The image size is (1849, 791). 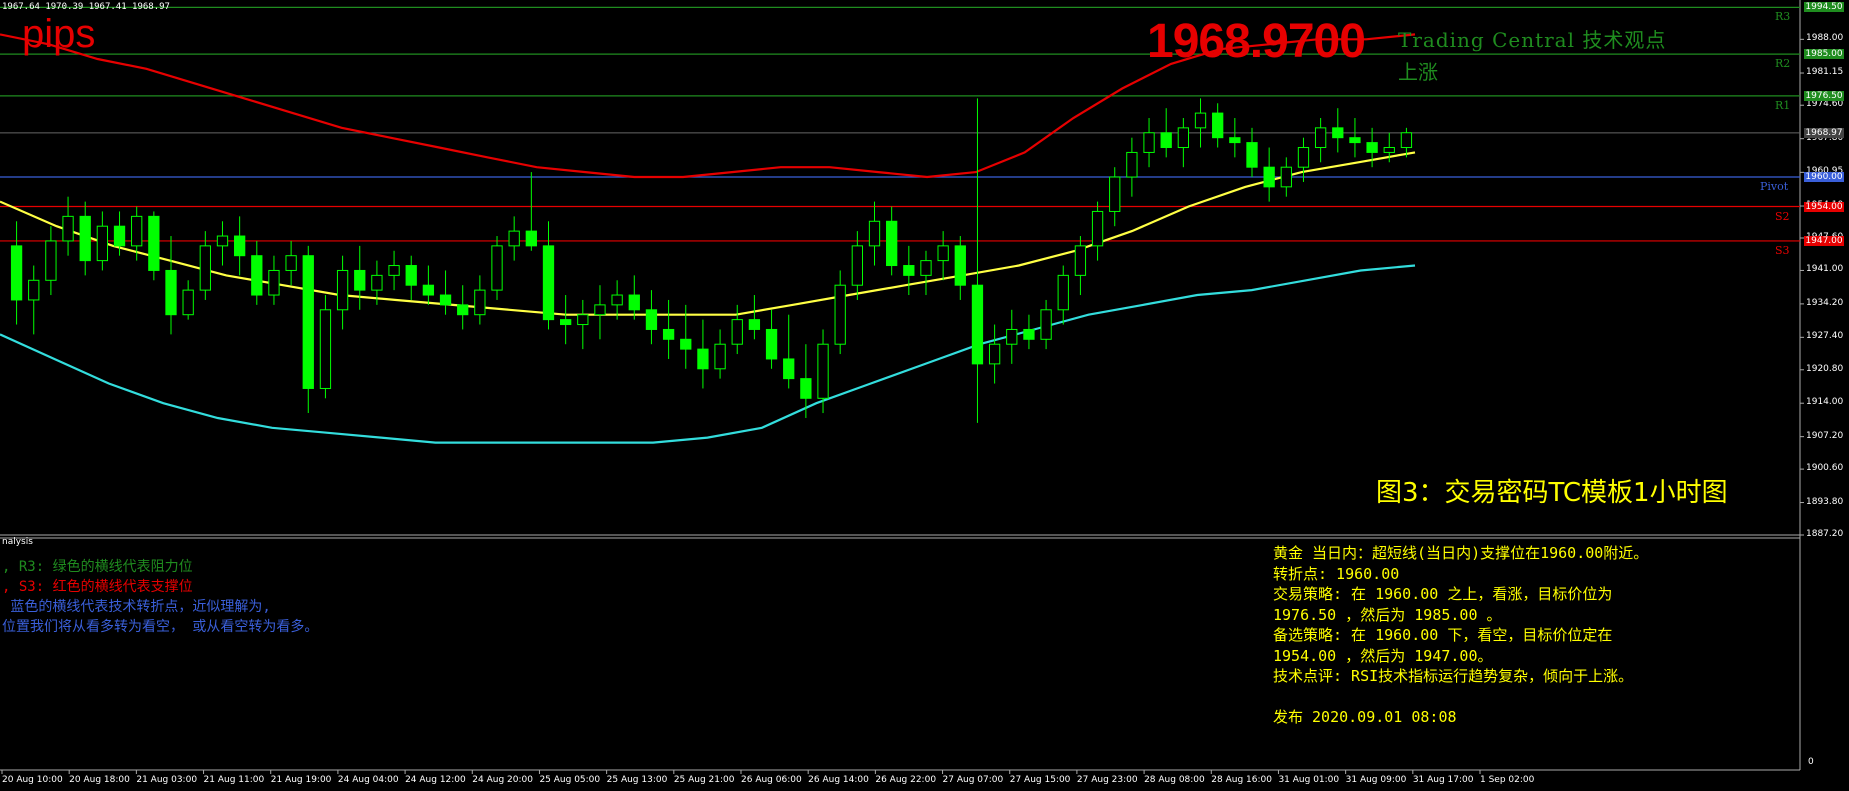 I want to click on price-tick-label: 1941.00, so click(x=1825, y=269).